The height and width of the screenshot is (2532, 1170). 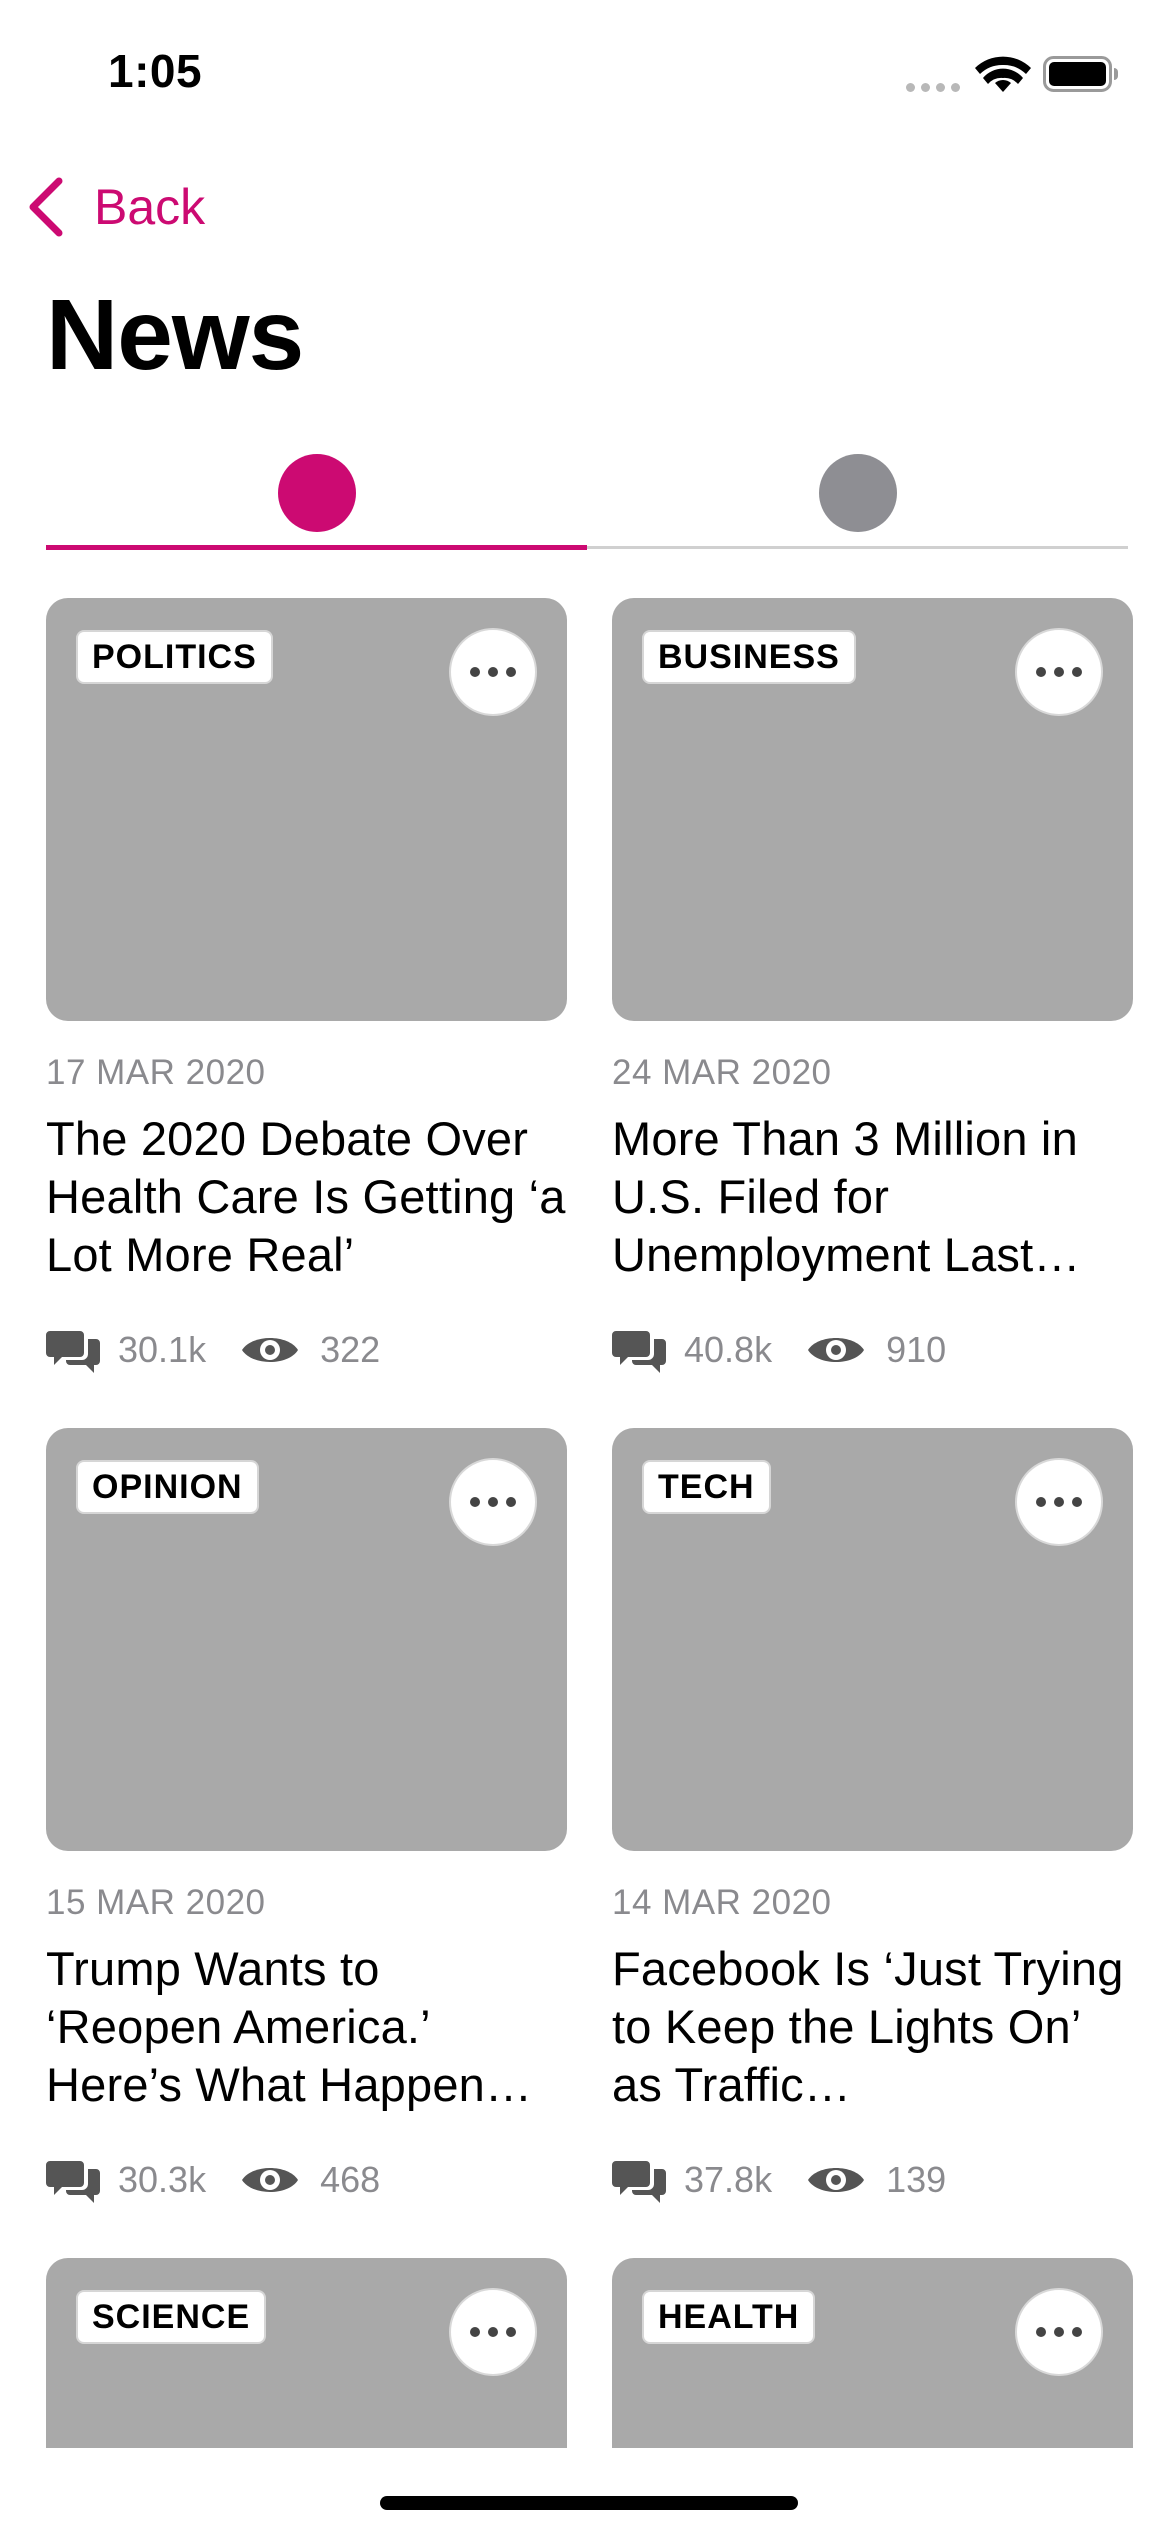 What do you see at coordinates (350, 2179) in the screenshot?
I see `view-count: 468` at bounding box center [350, 2179].